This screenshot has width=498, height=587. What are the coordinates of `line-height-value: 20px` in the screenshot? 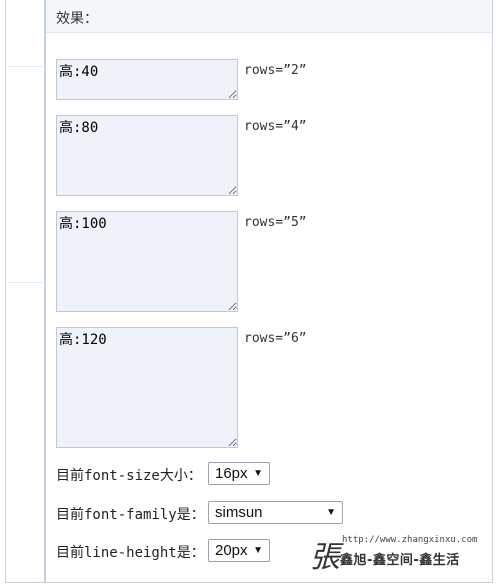 It's located at (231, 550).